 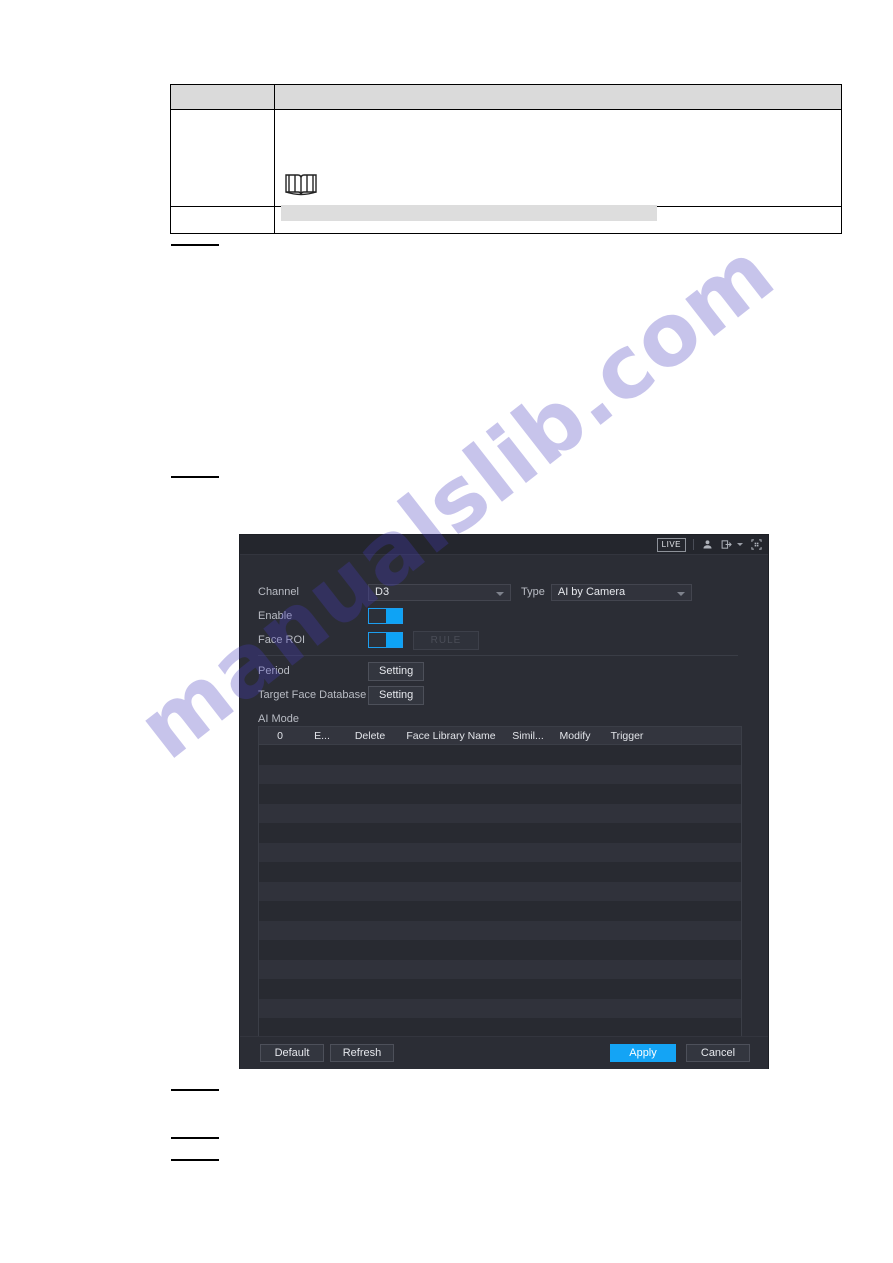 What do you see at coordinates (513, 592) in the screenshot?
I see `row-channel: Channel D3 Type AI by Camera` at bounding box center [513, 592].